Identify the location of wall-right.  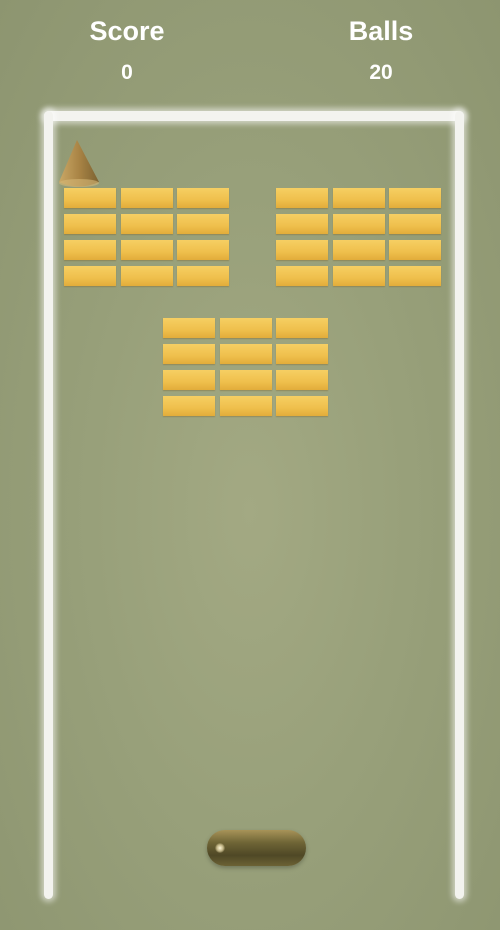
(459, 505).